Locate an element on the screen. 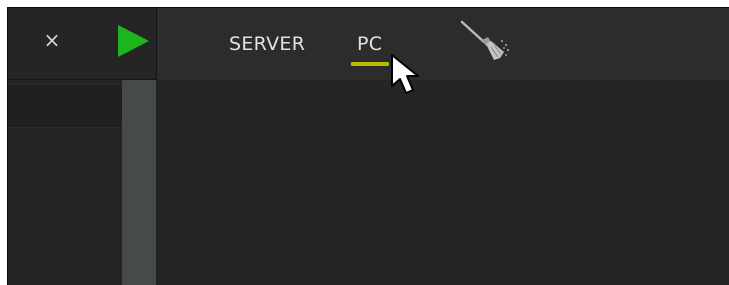  clear-button is located at coordinates (486, 44).